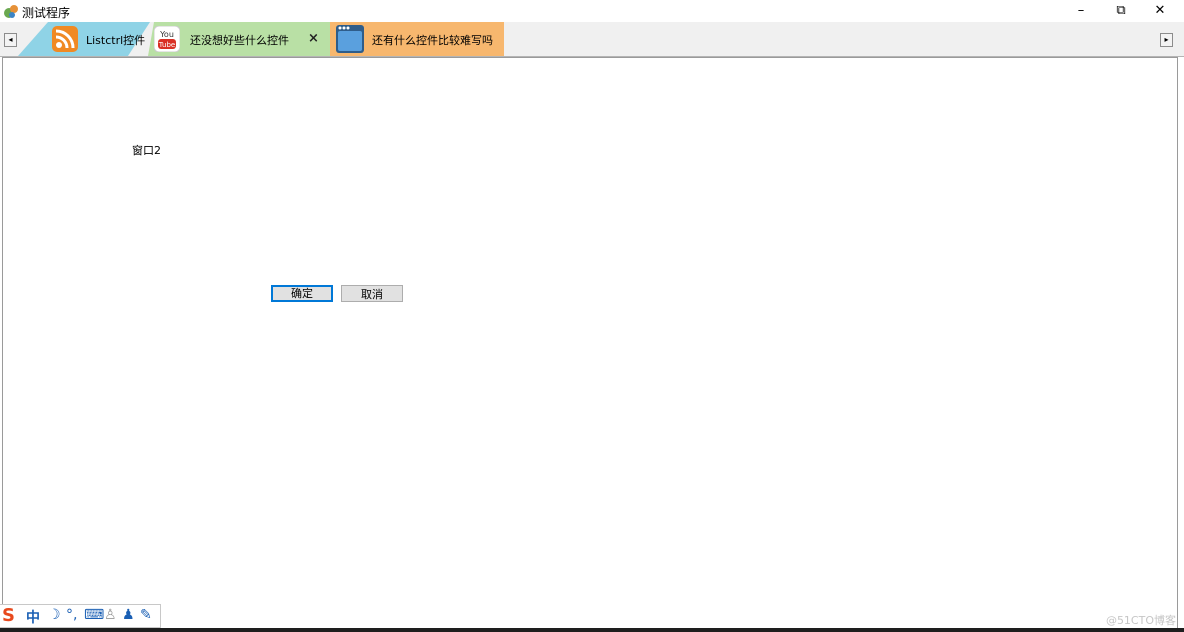  What do you see at coordinates (1140, 620) in the screenshot?
I see `watermark: @51CTO博客` at bounding box center [1140, 620].